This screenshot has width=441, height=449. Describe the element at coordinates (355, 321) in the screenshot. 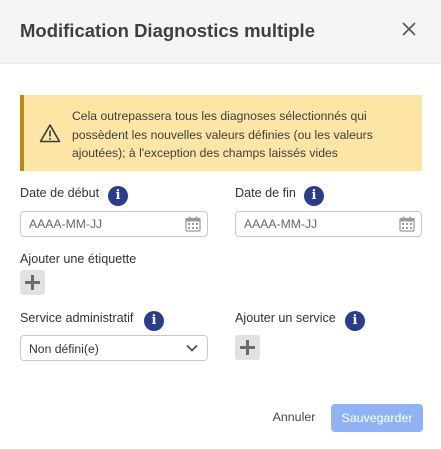

I see `add-service-info-icon: i` at that location.